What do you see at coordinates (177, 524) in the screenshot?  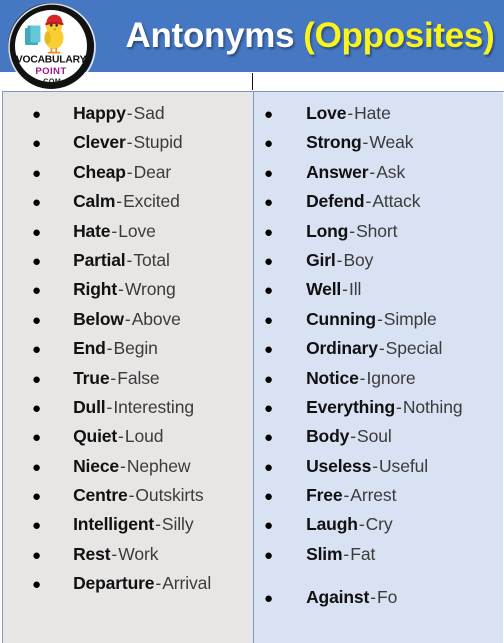 I see `antonym-opposite: Silly` at bounding box center [177, 524].